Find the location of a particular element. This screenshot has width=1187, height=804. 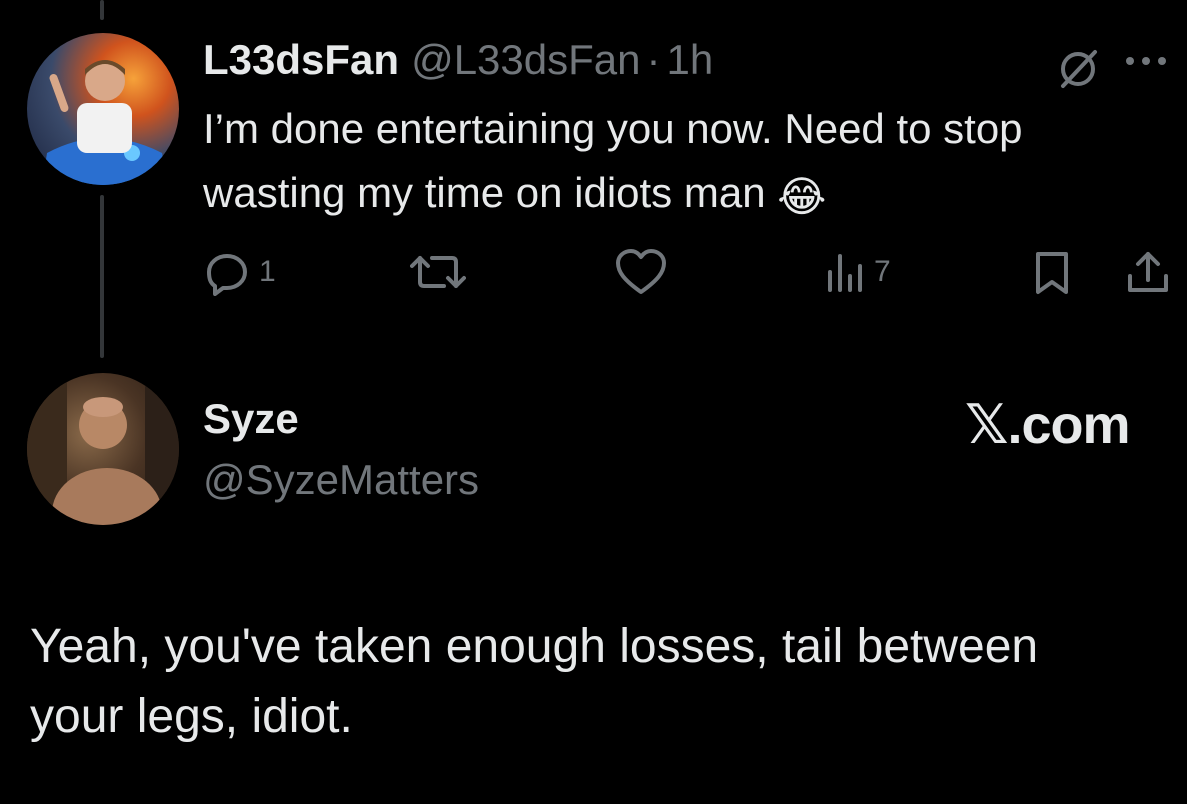

thread-line-top is located at coordinates (102, 10).